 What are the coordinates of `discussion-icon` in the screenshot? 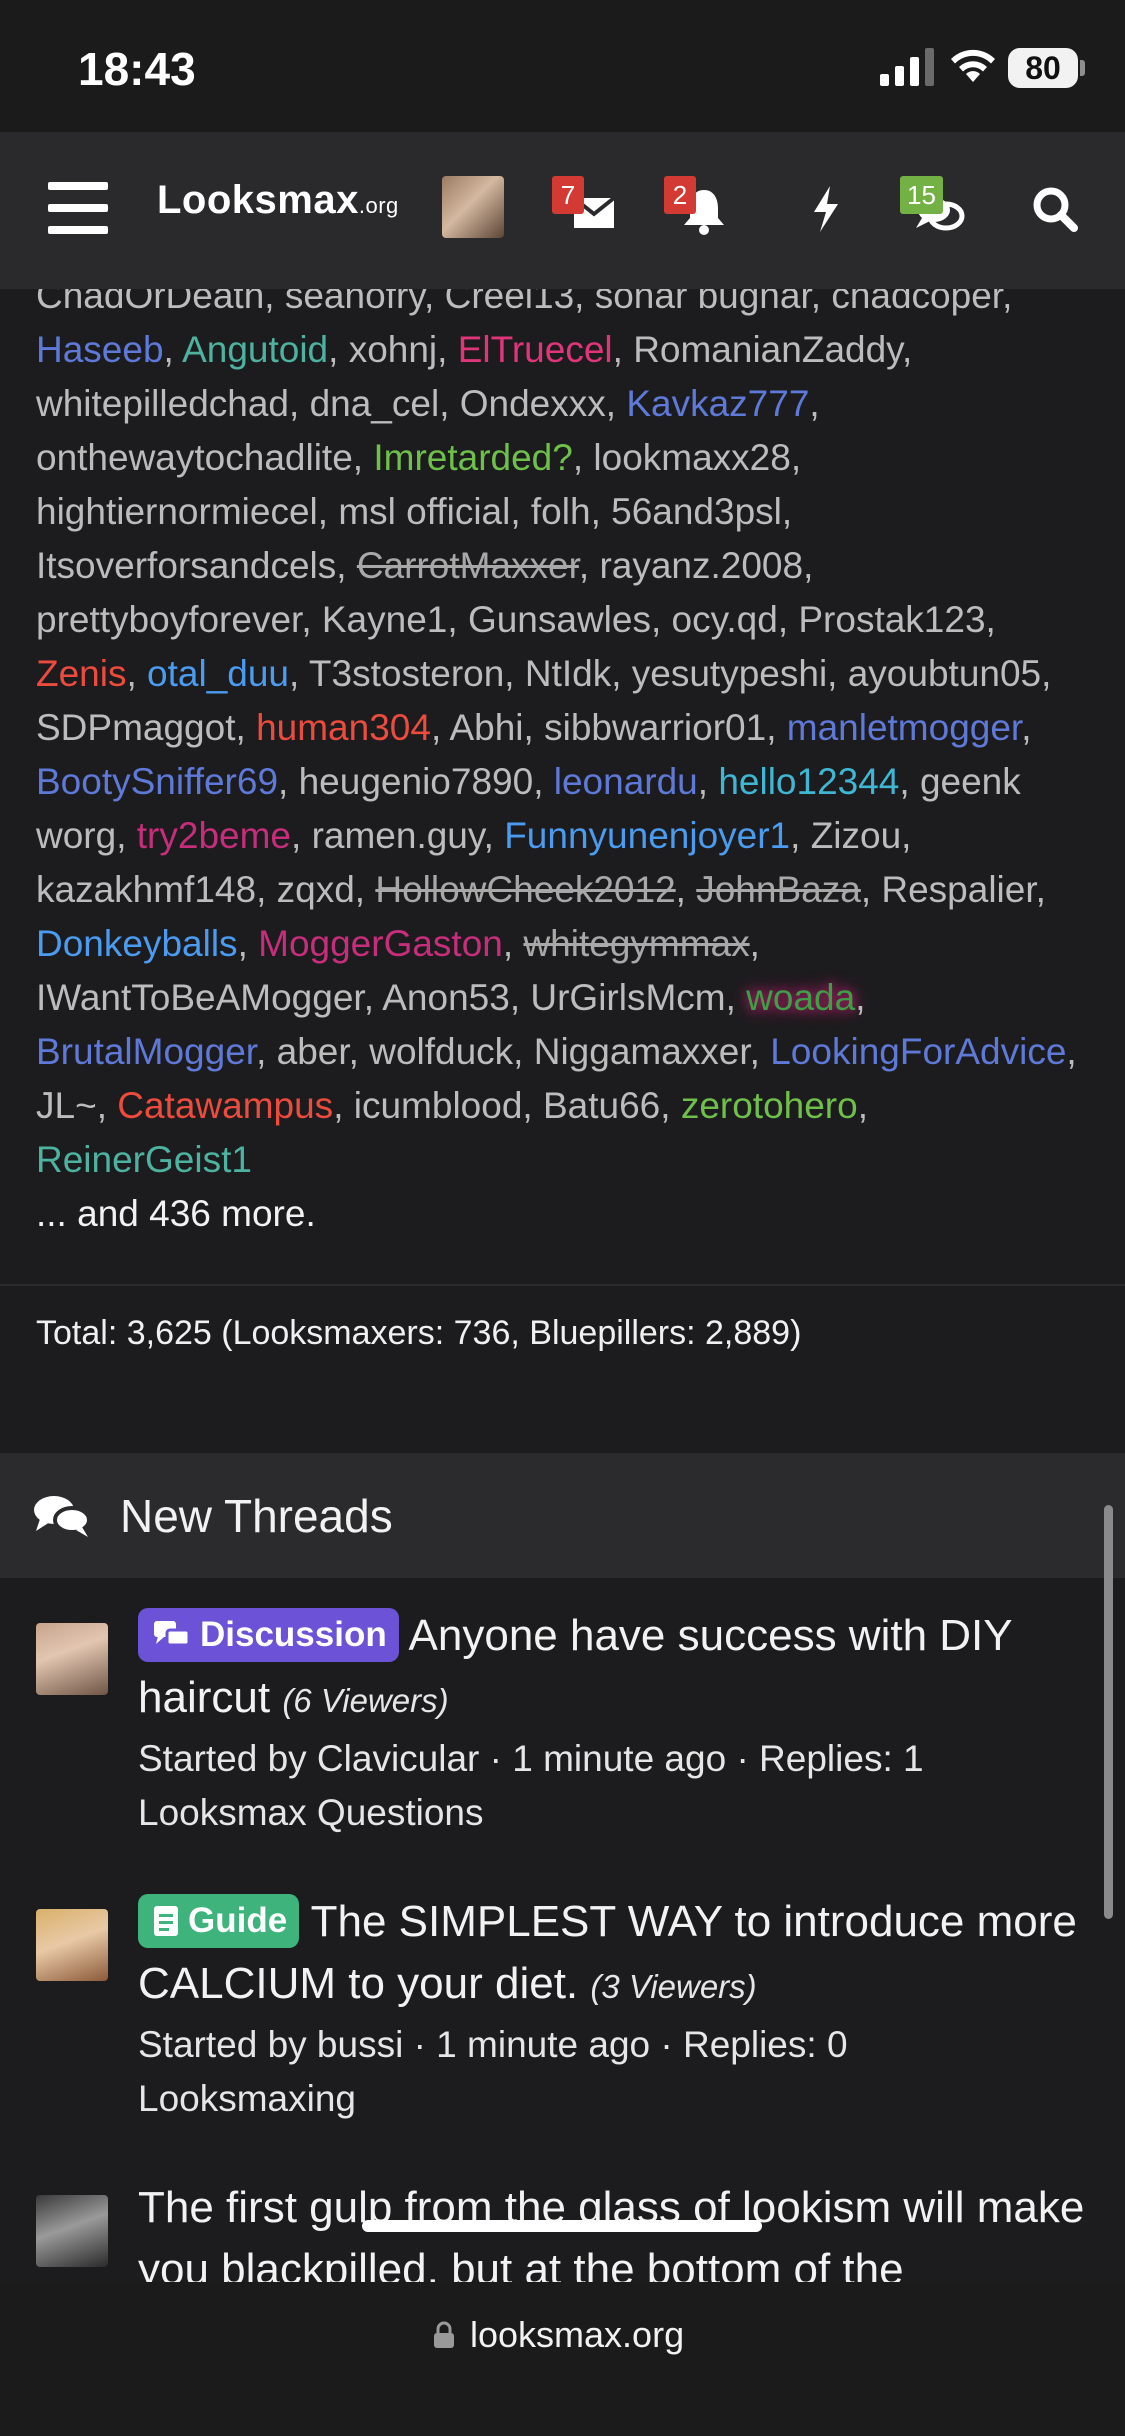 It's located at (172, 1634).